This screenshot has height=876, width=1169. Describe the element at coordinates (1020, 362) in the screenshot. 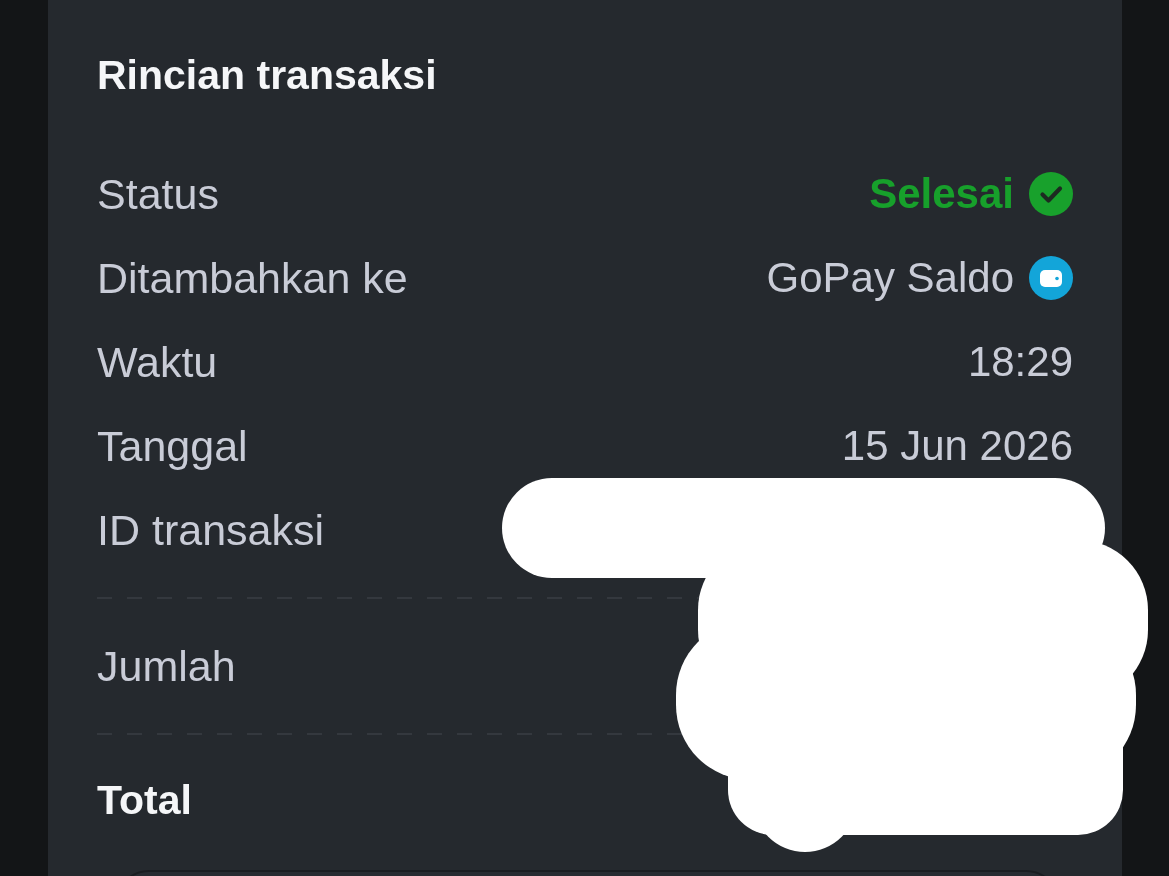

I see `detail-value: 18:29` at that location.